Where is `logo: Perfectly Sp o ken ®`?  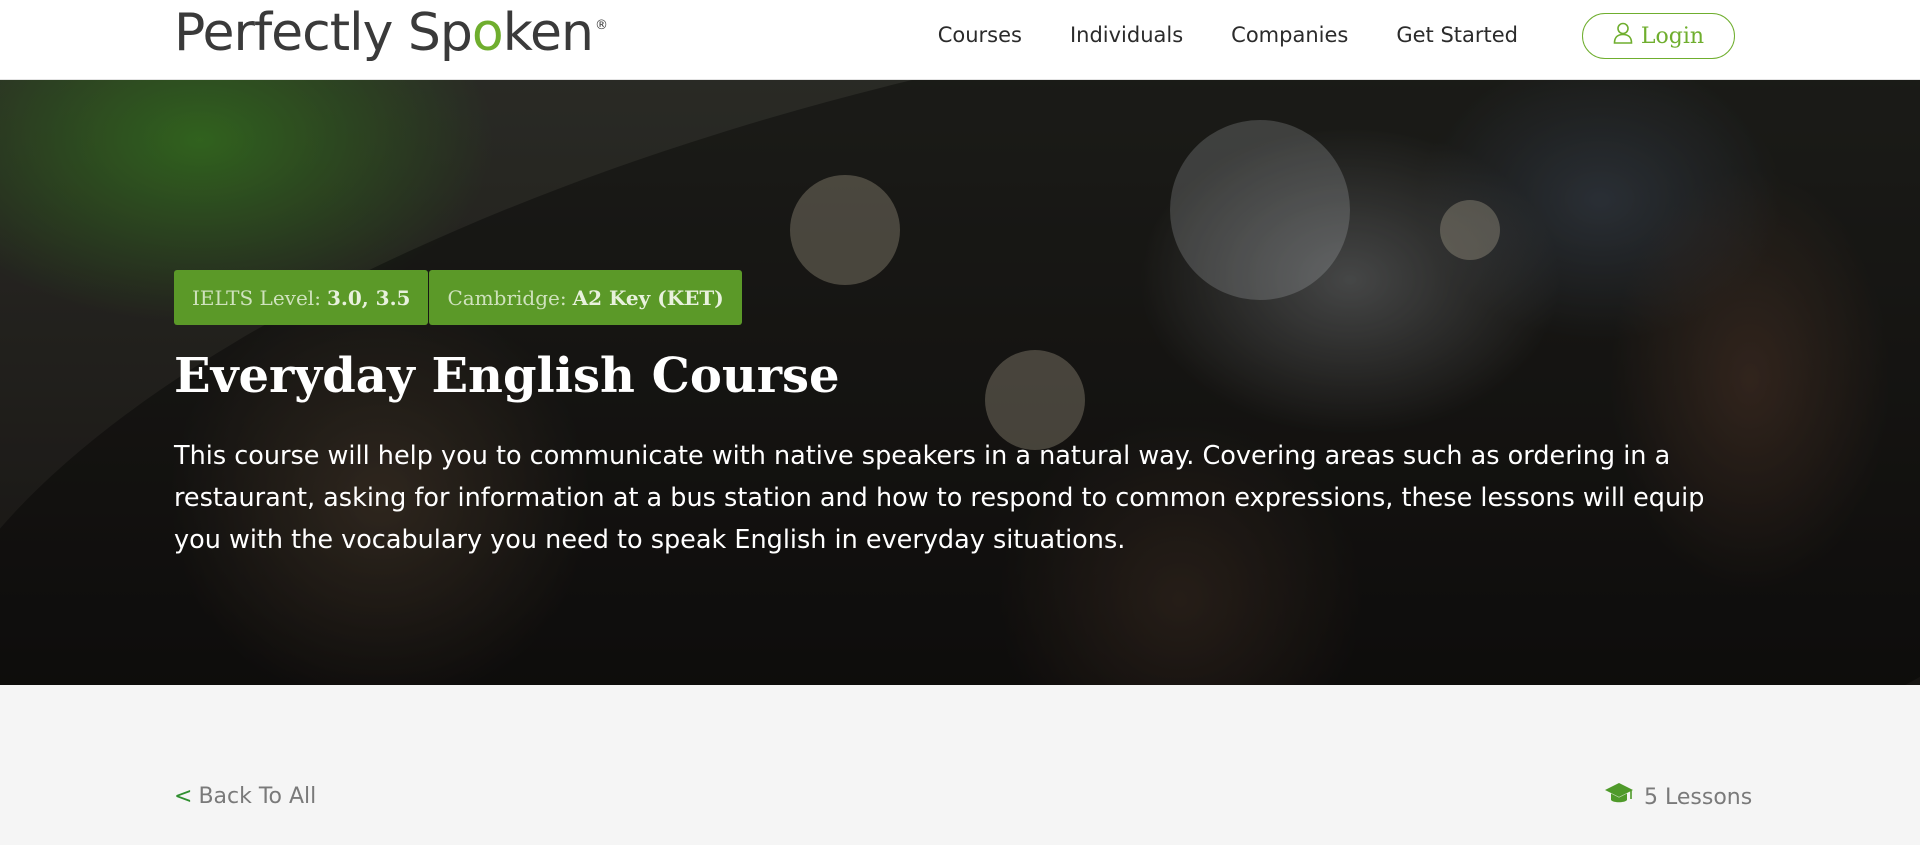 logo: Perfectly Sp o ken ® is located at coordinates (391, 33).